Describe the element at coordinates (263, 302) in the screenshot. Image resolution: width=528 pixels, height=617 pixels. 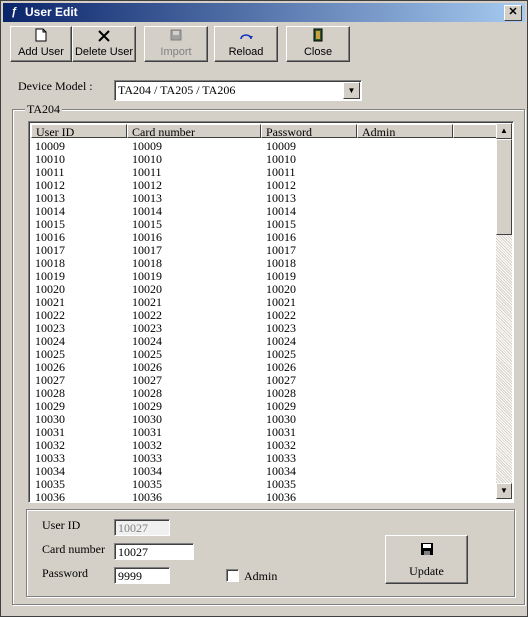
I see `table-row: 10021 10021 10021` at that location.